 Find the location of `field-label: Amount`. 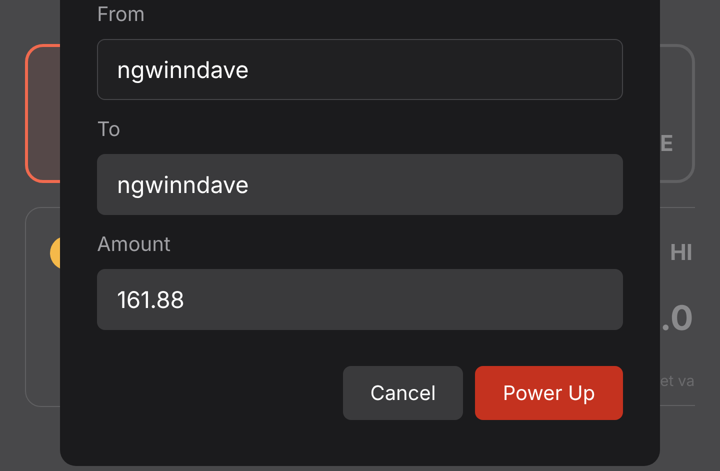

field-label: Amount is located at coordinates (134, 244).